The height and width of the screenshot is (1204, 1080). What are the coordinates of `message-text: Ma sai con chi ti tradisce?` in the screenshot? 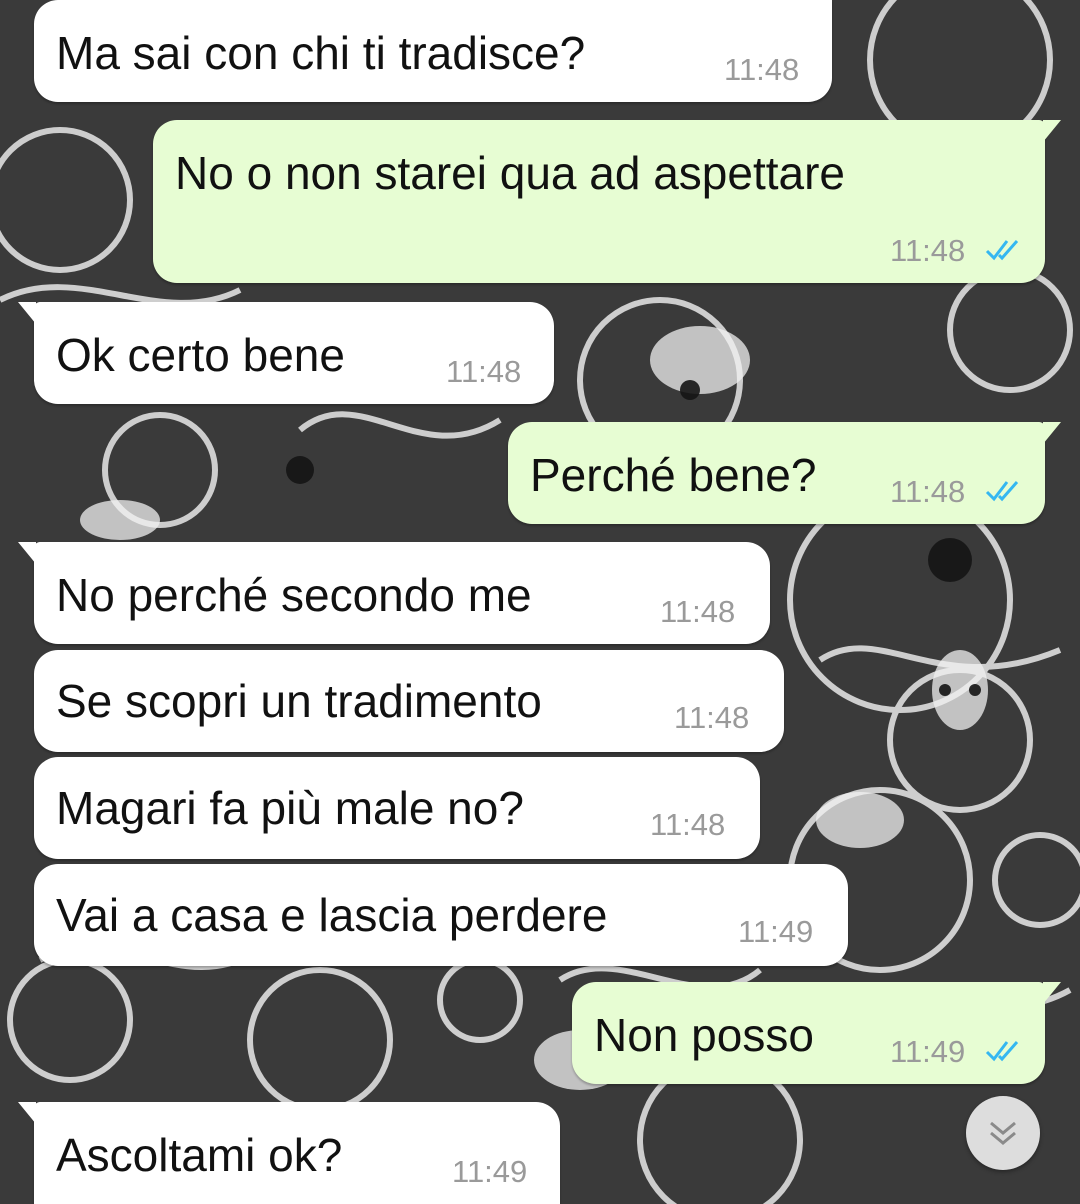 It's located at (321, 53).